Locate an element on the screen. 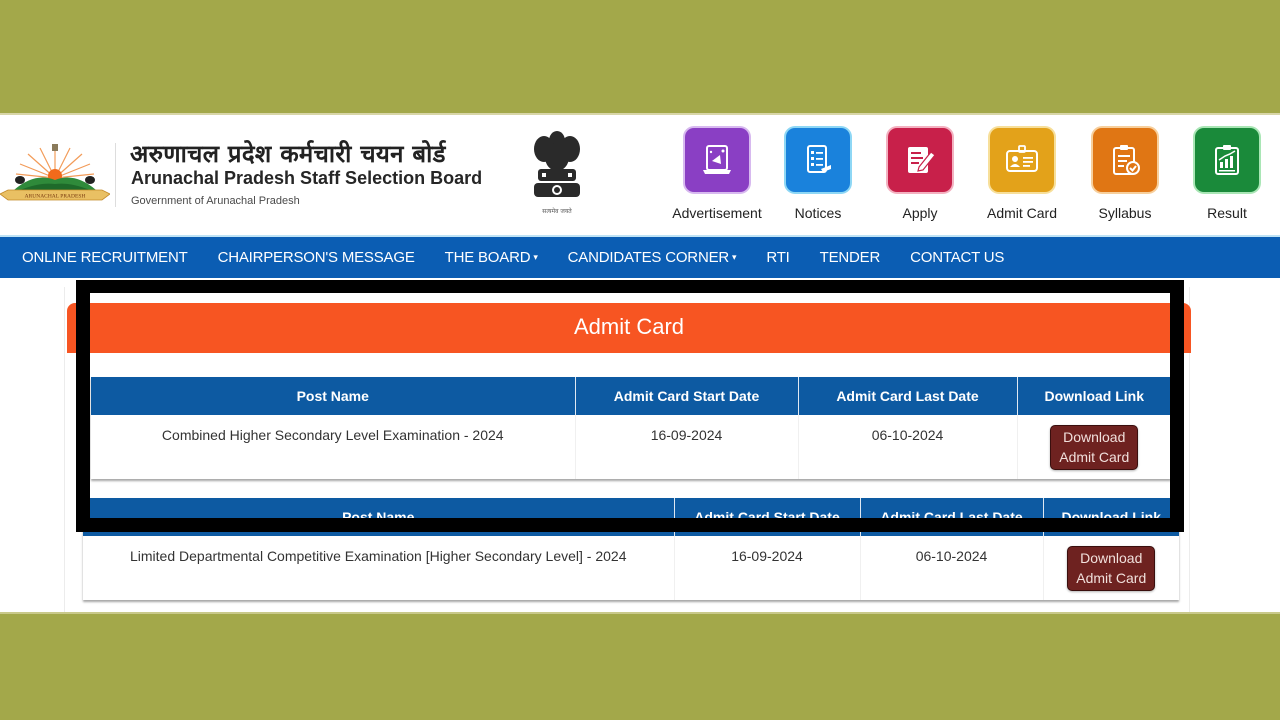 This screenshot has height=720, width=1280. national-emblem-icon is located at coordinates (557, 164).